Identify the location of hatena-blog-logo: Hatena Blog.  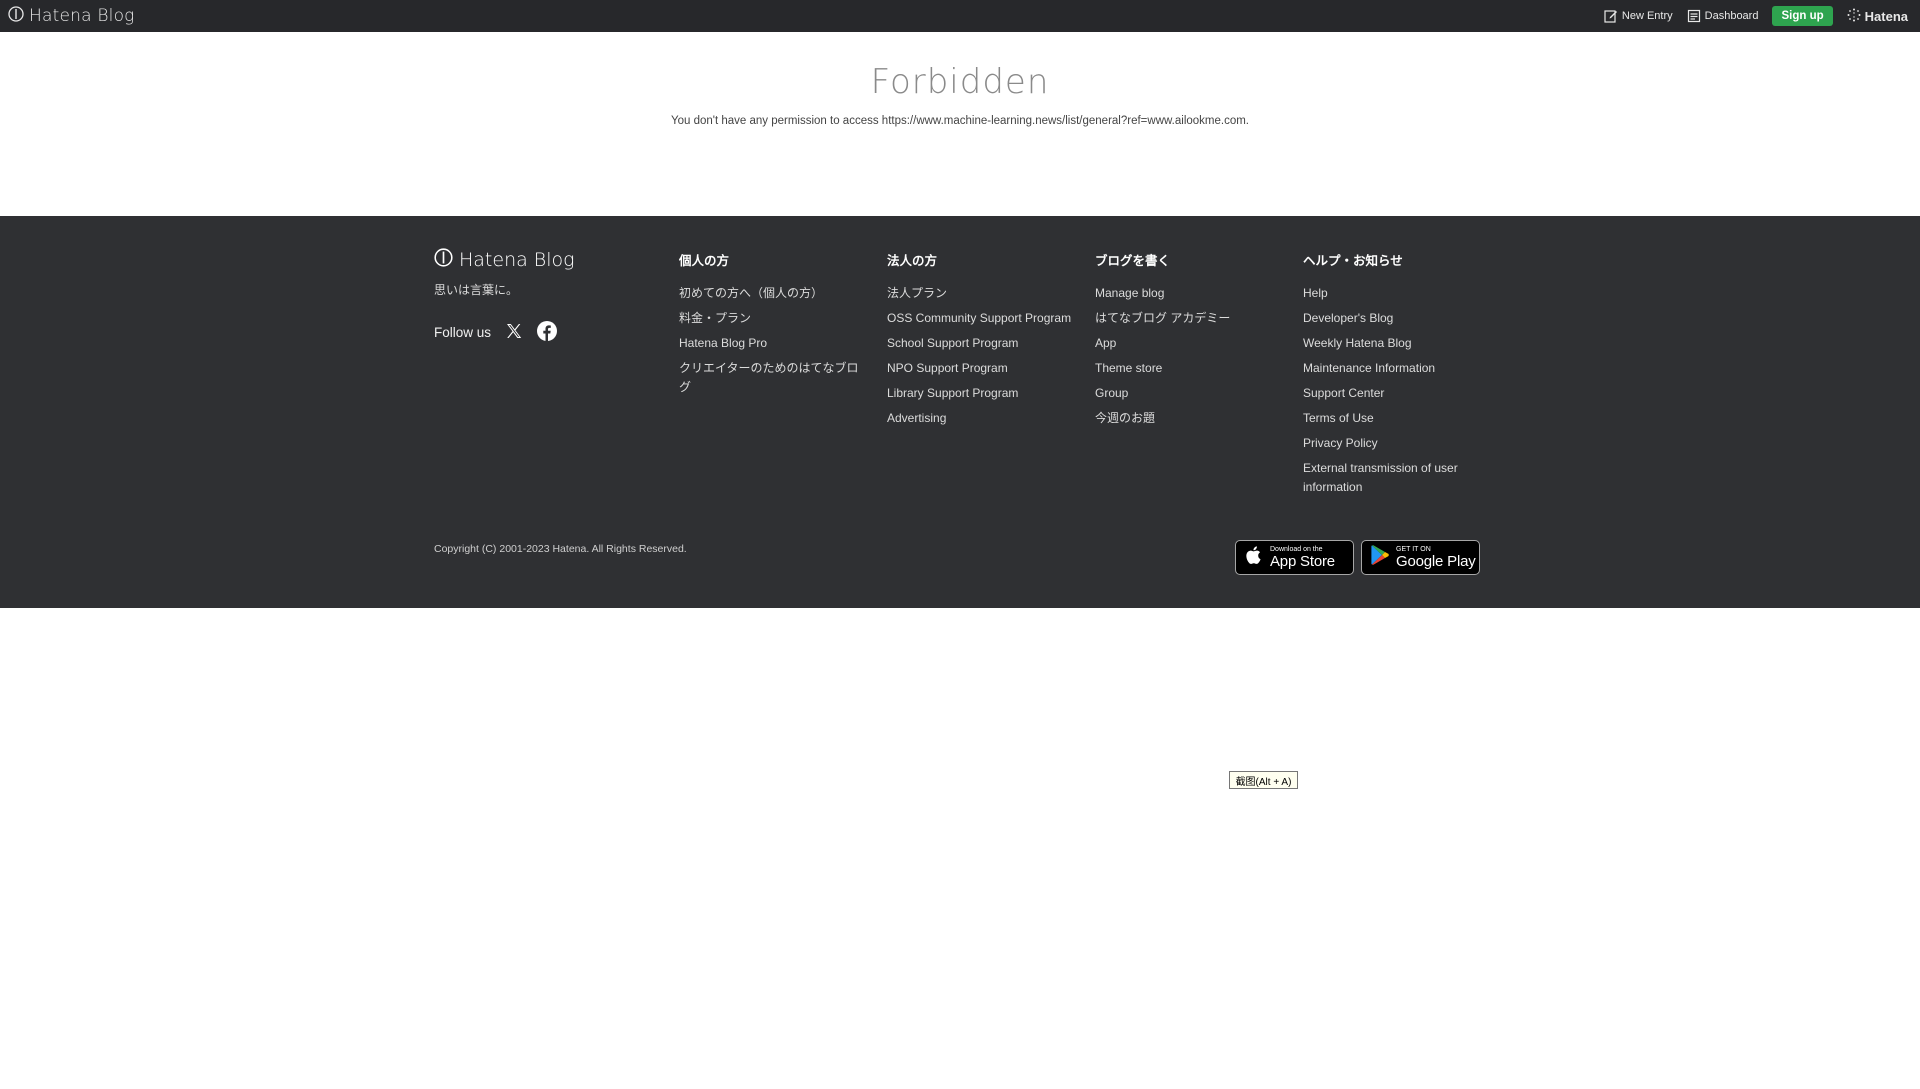
(71, 16).